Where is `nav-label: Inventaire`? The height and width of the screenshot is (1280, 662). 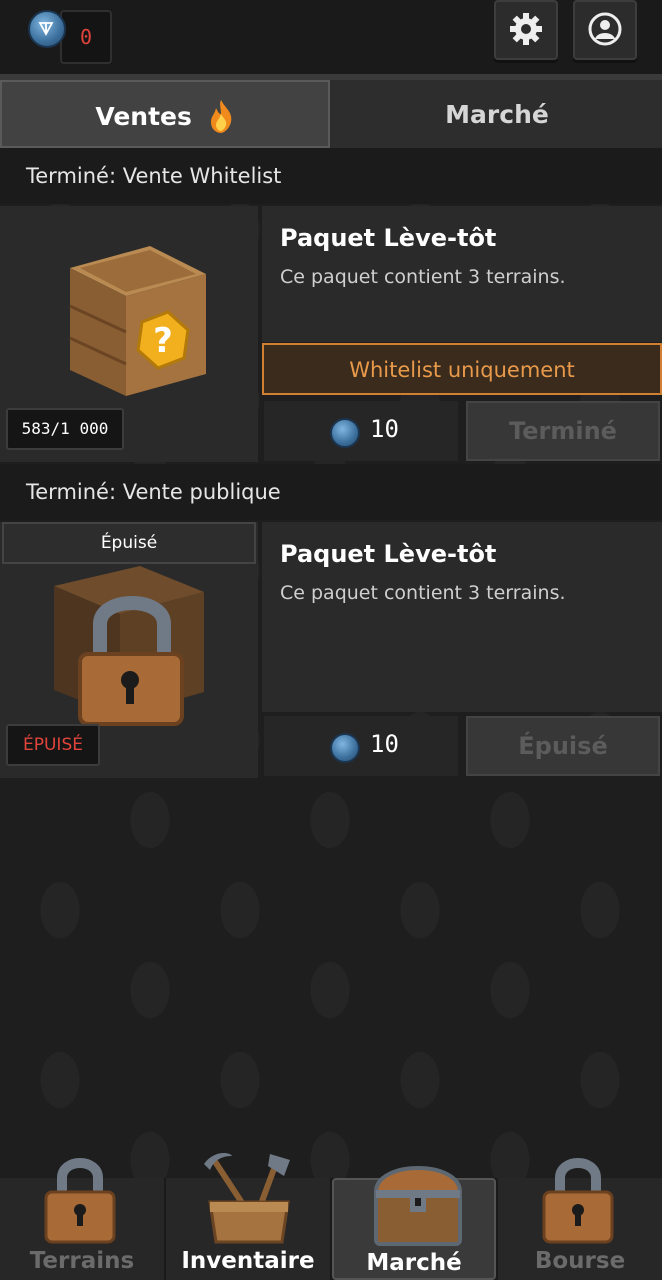 nav-label: Inventaire is located at coordinates (248, 1261).